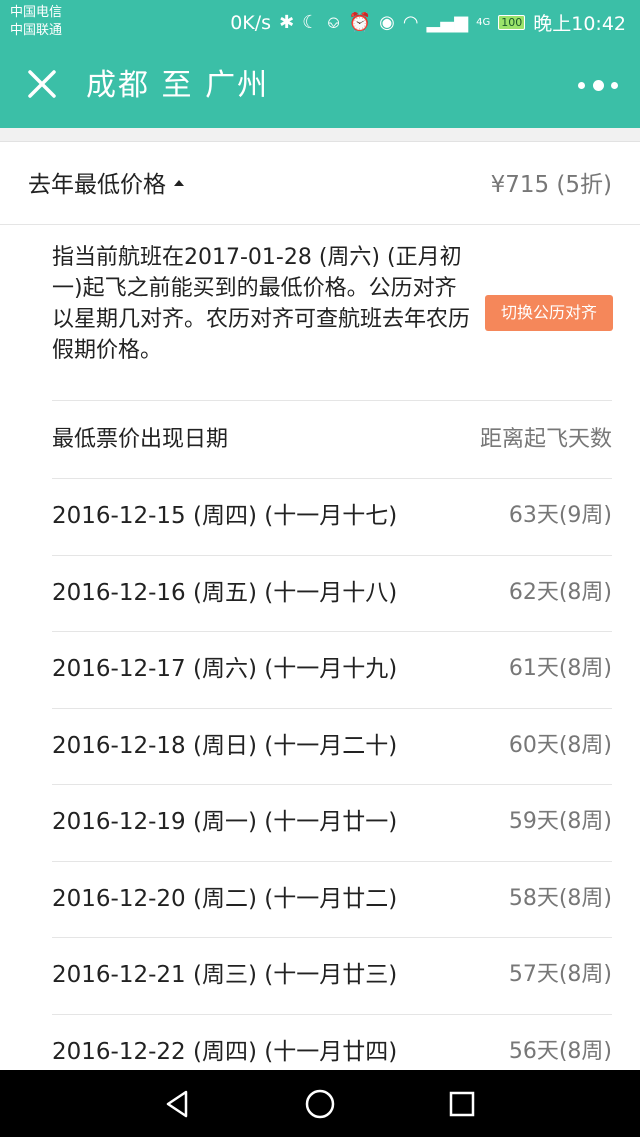 The image size is (640, 1137). What do you see at coordinates (549, 313) in the screenshot?
I see `switch-calendar-button: 切换公历对齐` at bounding box center [549, 313].